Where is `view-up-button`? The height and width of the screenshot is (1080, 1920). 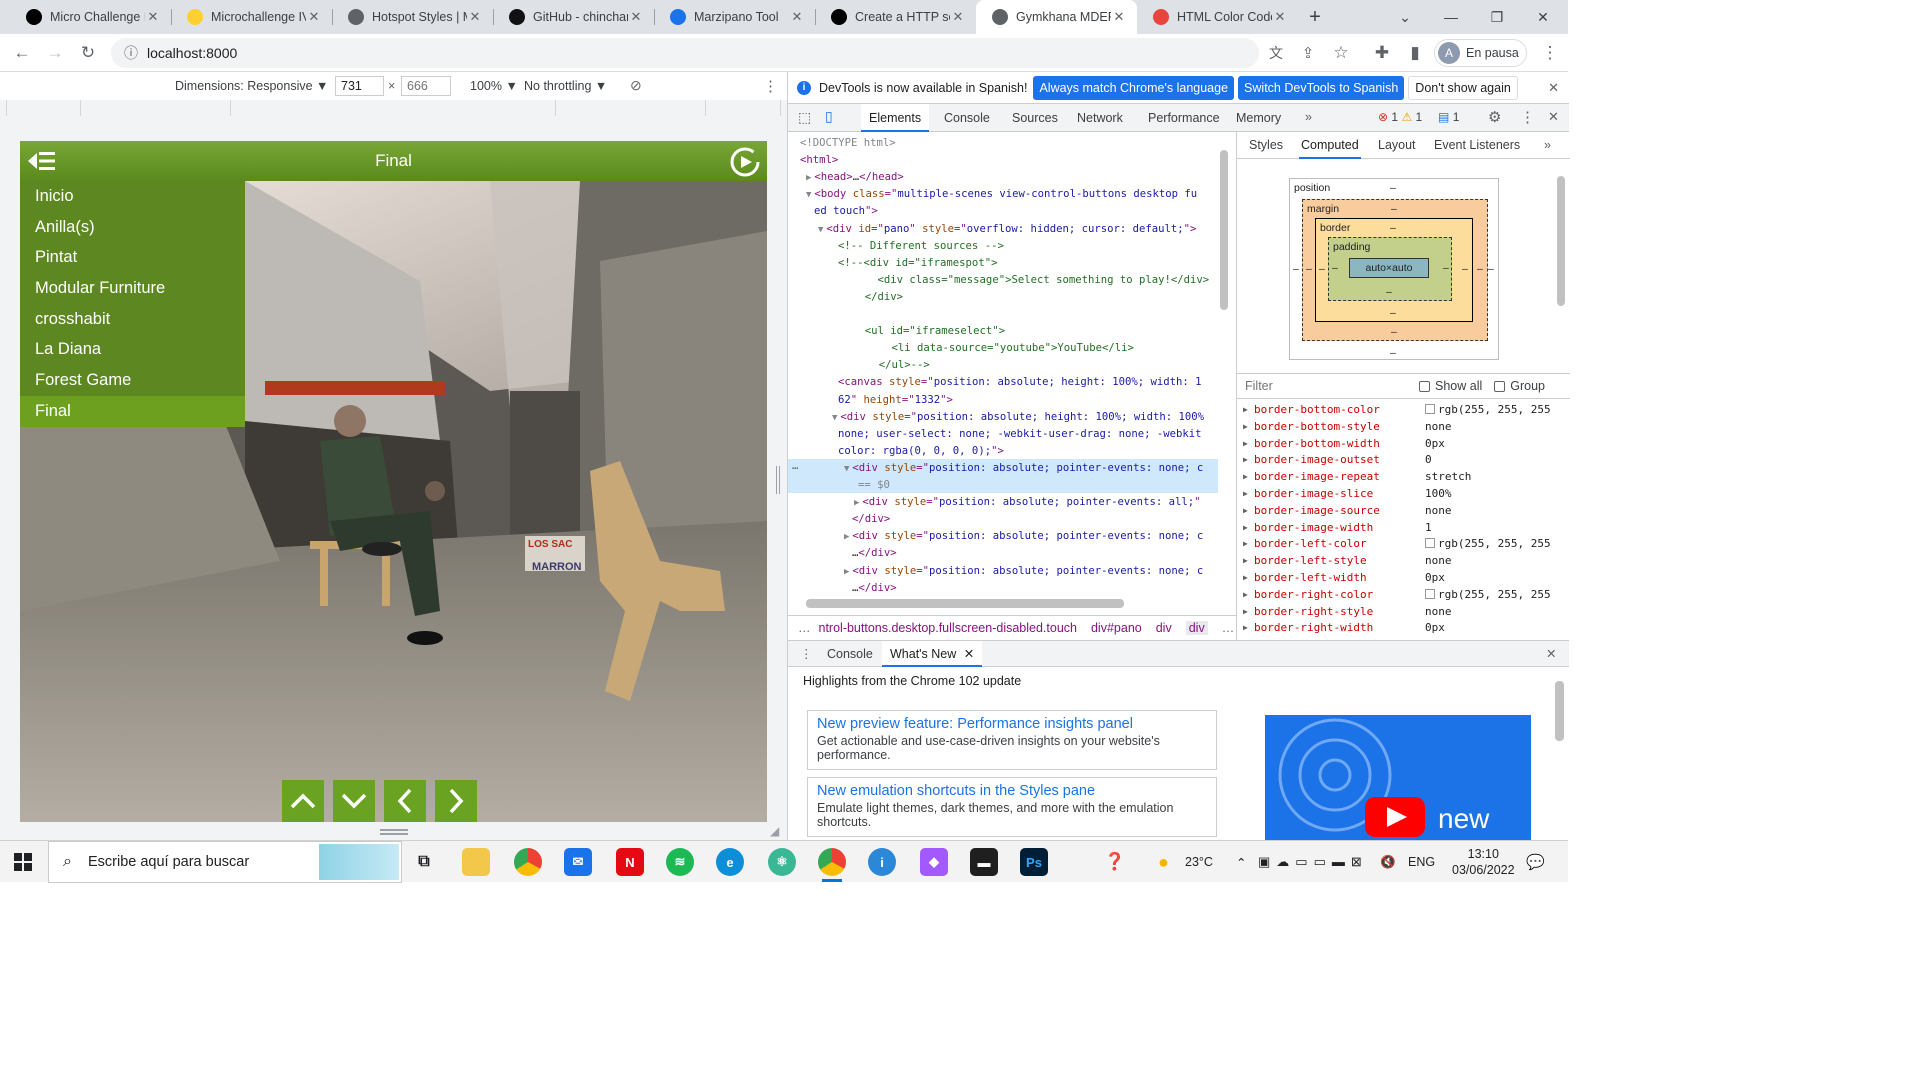
view-up-button is located at coordinates (303, 801).